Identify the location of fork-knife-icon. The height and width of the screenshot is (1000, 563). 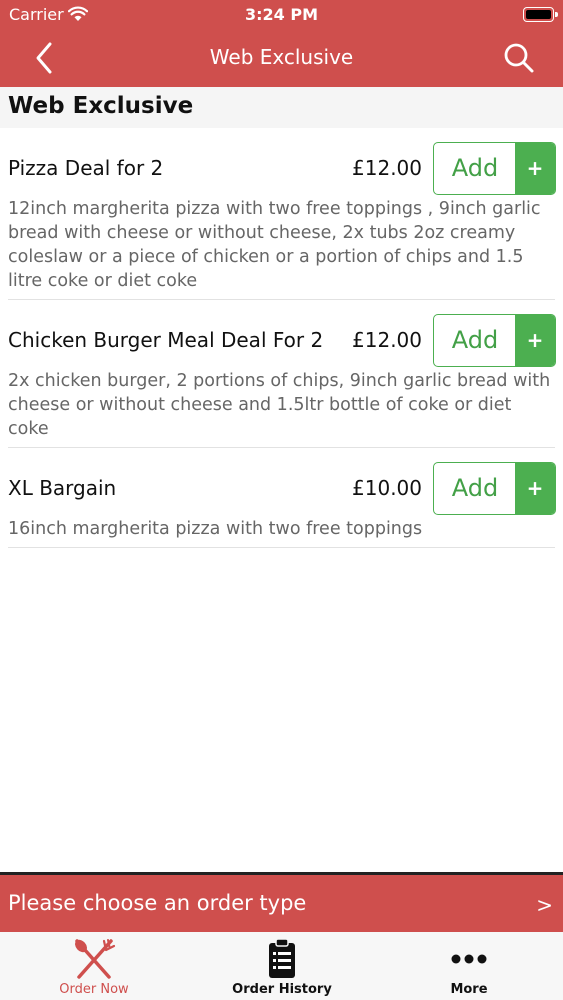
(95, 959).